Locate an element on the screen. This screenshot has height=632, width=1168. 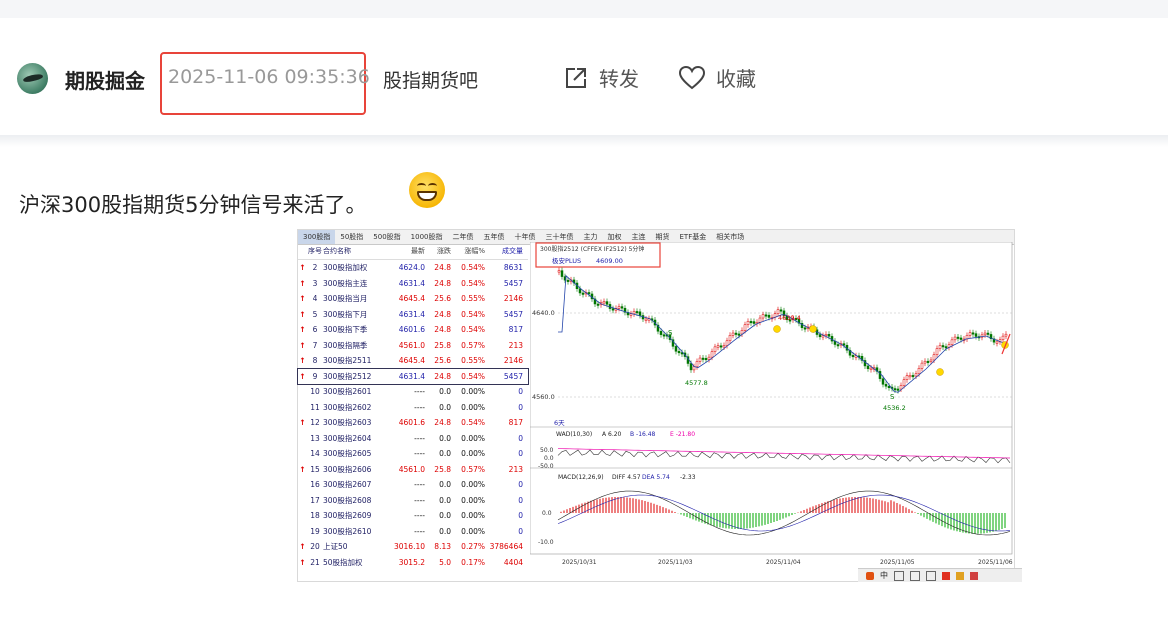
wad-y-label: -50.0 is located at coordinates (546, 466).